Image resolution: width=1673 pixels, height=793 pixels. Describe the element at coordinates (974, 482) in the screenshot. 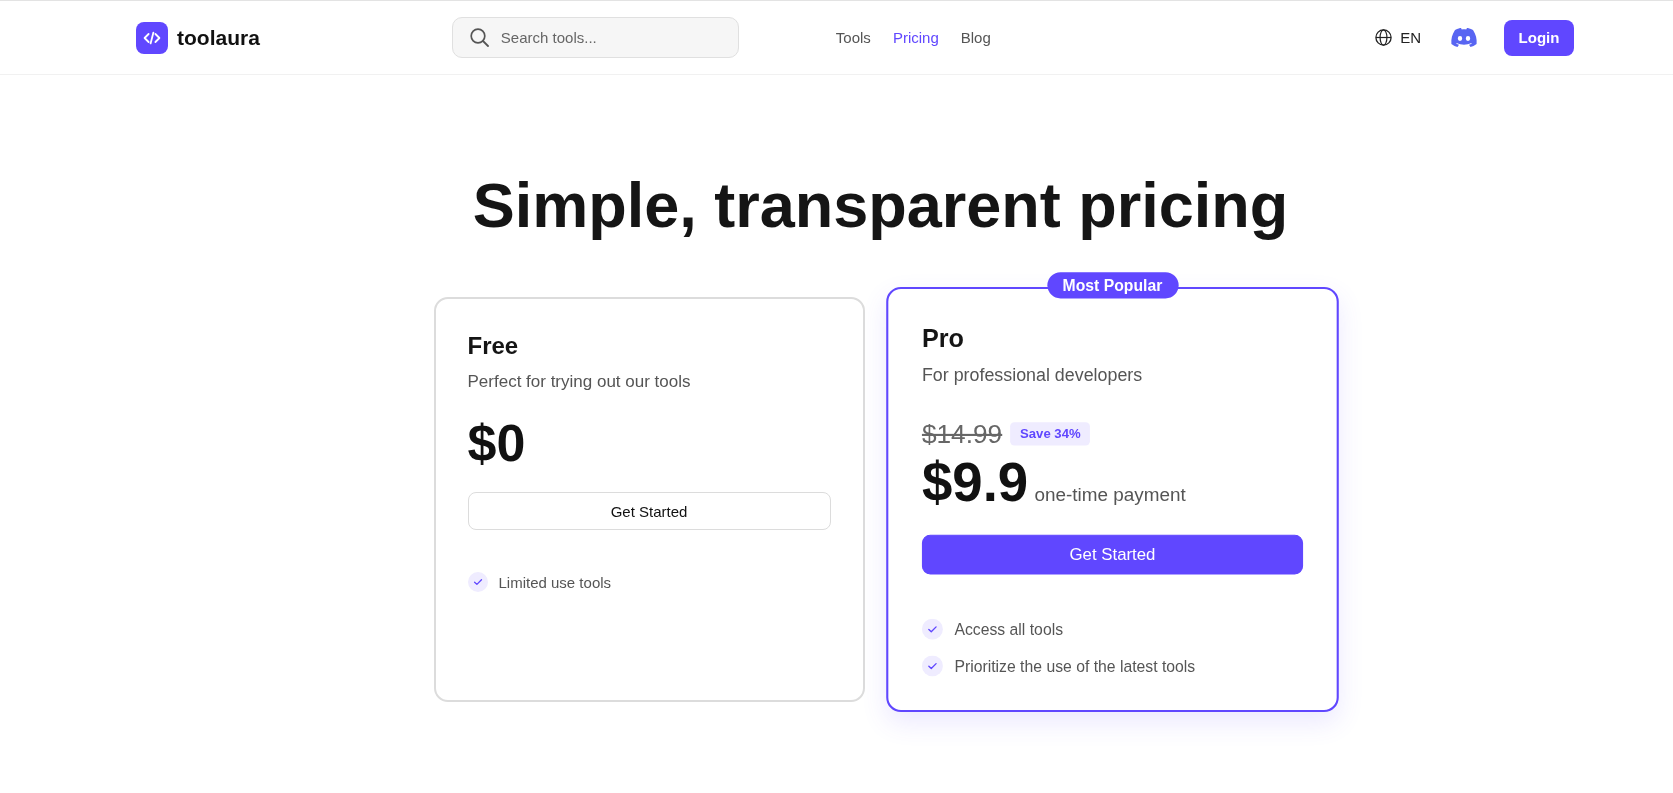

I see `plan-price: $9.9` at that location.